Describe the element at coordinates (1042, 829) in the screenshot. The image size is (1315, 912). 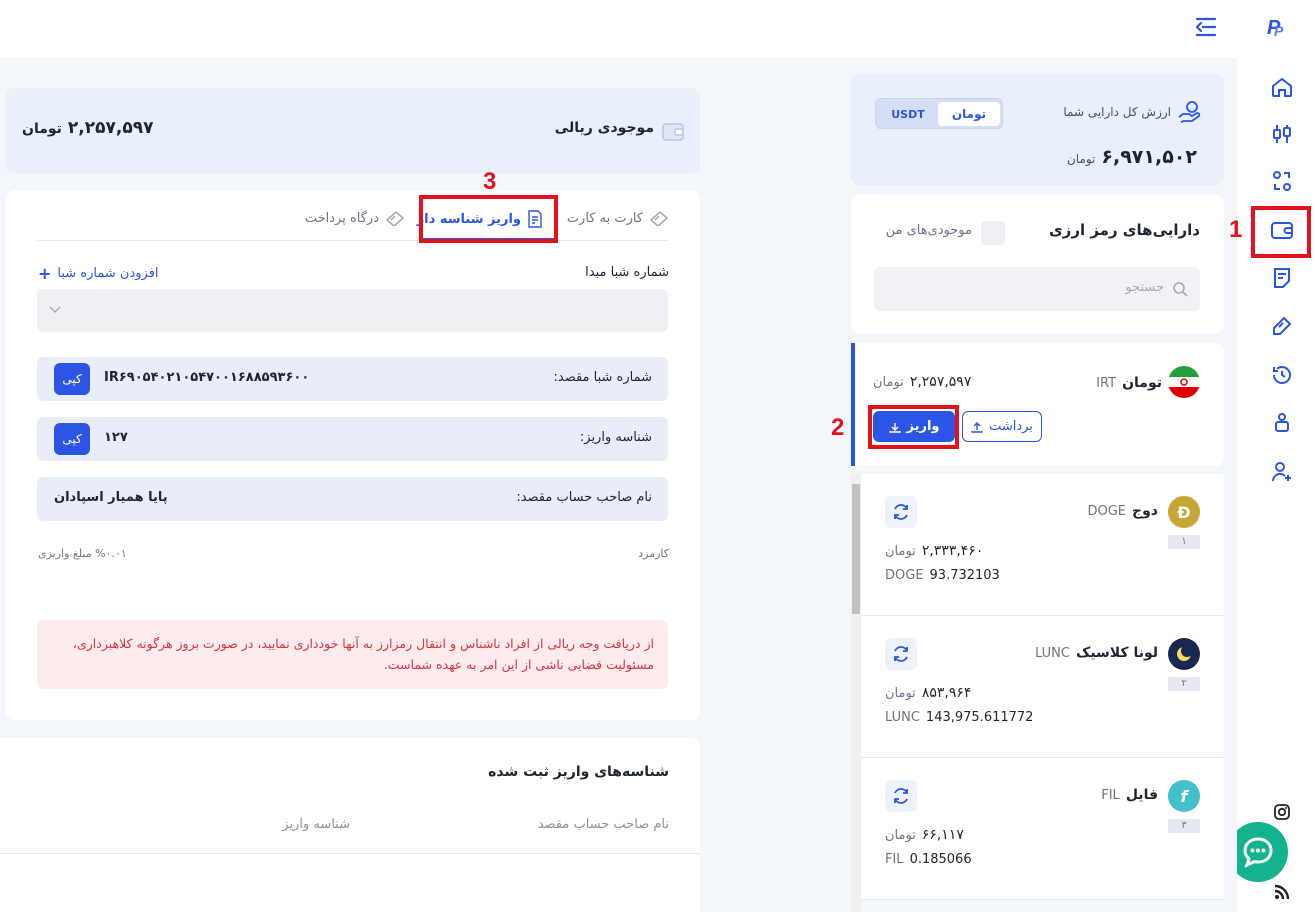
I see `coin-row-fil: f فایل FIL ۳ ۶۶,۱۱۷ تومان FIL 0.185066` at that location.